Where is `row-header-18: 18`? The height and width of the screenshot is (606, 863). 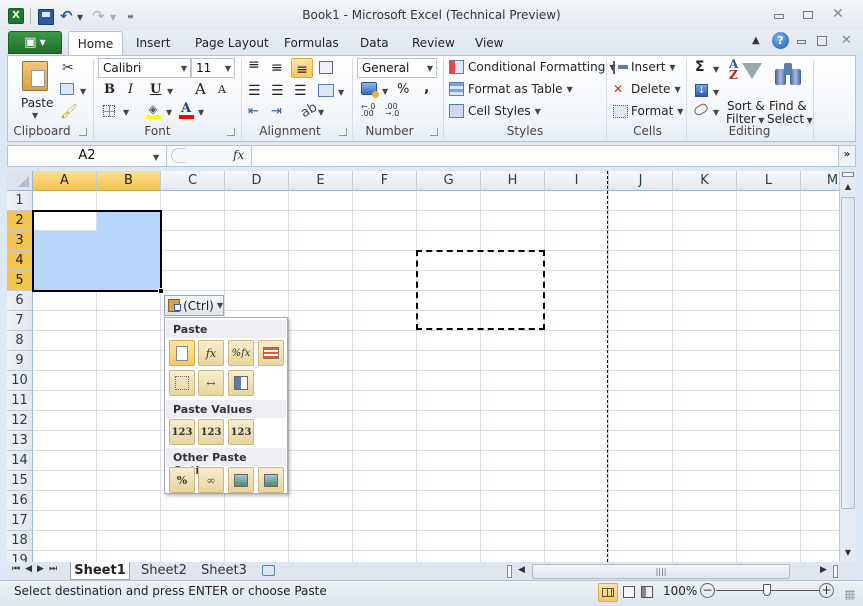 row-header-18: 18 is located at coordinates (20, 541).